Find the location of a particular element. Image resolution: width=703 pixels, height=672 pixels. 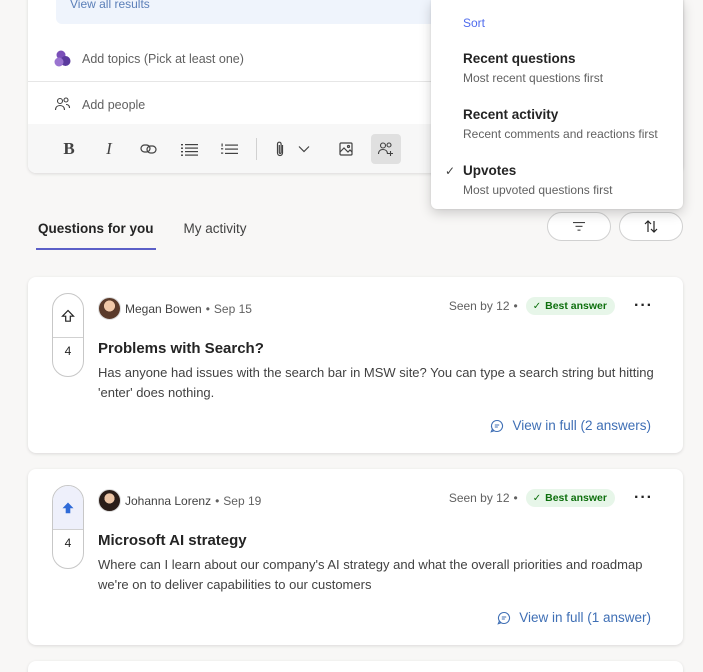

link-button is located at coordinates (149, 149).